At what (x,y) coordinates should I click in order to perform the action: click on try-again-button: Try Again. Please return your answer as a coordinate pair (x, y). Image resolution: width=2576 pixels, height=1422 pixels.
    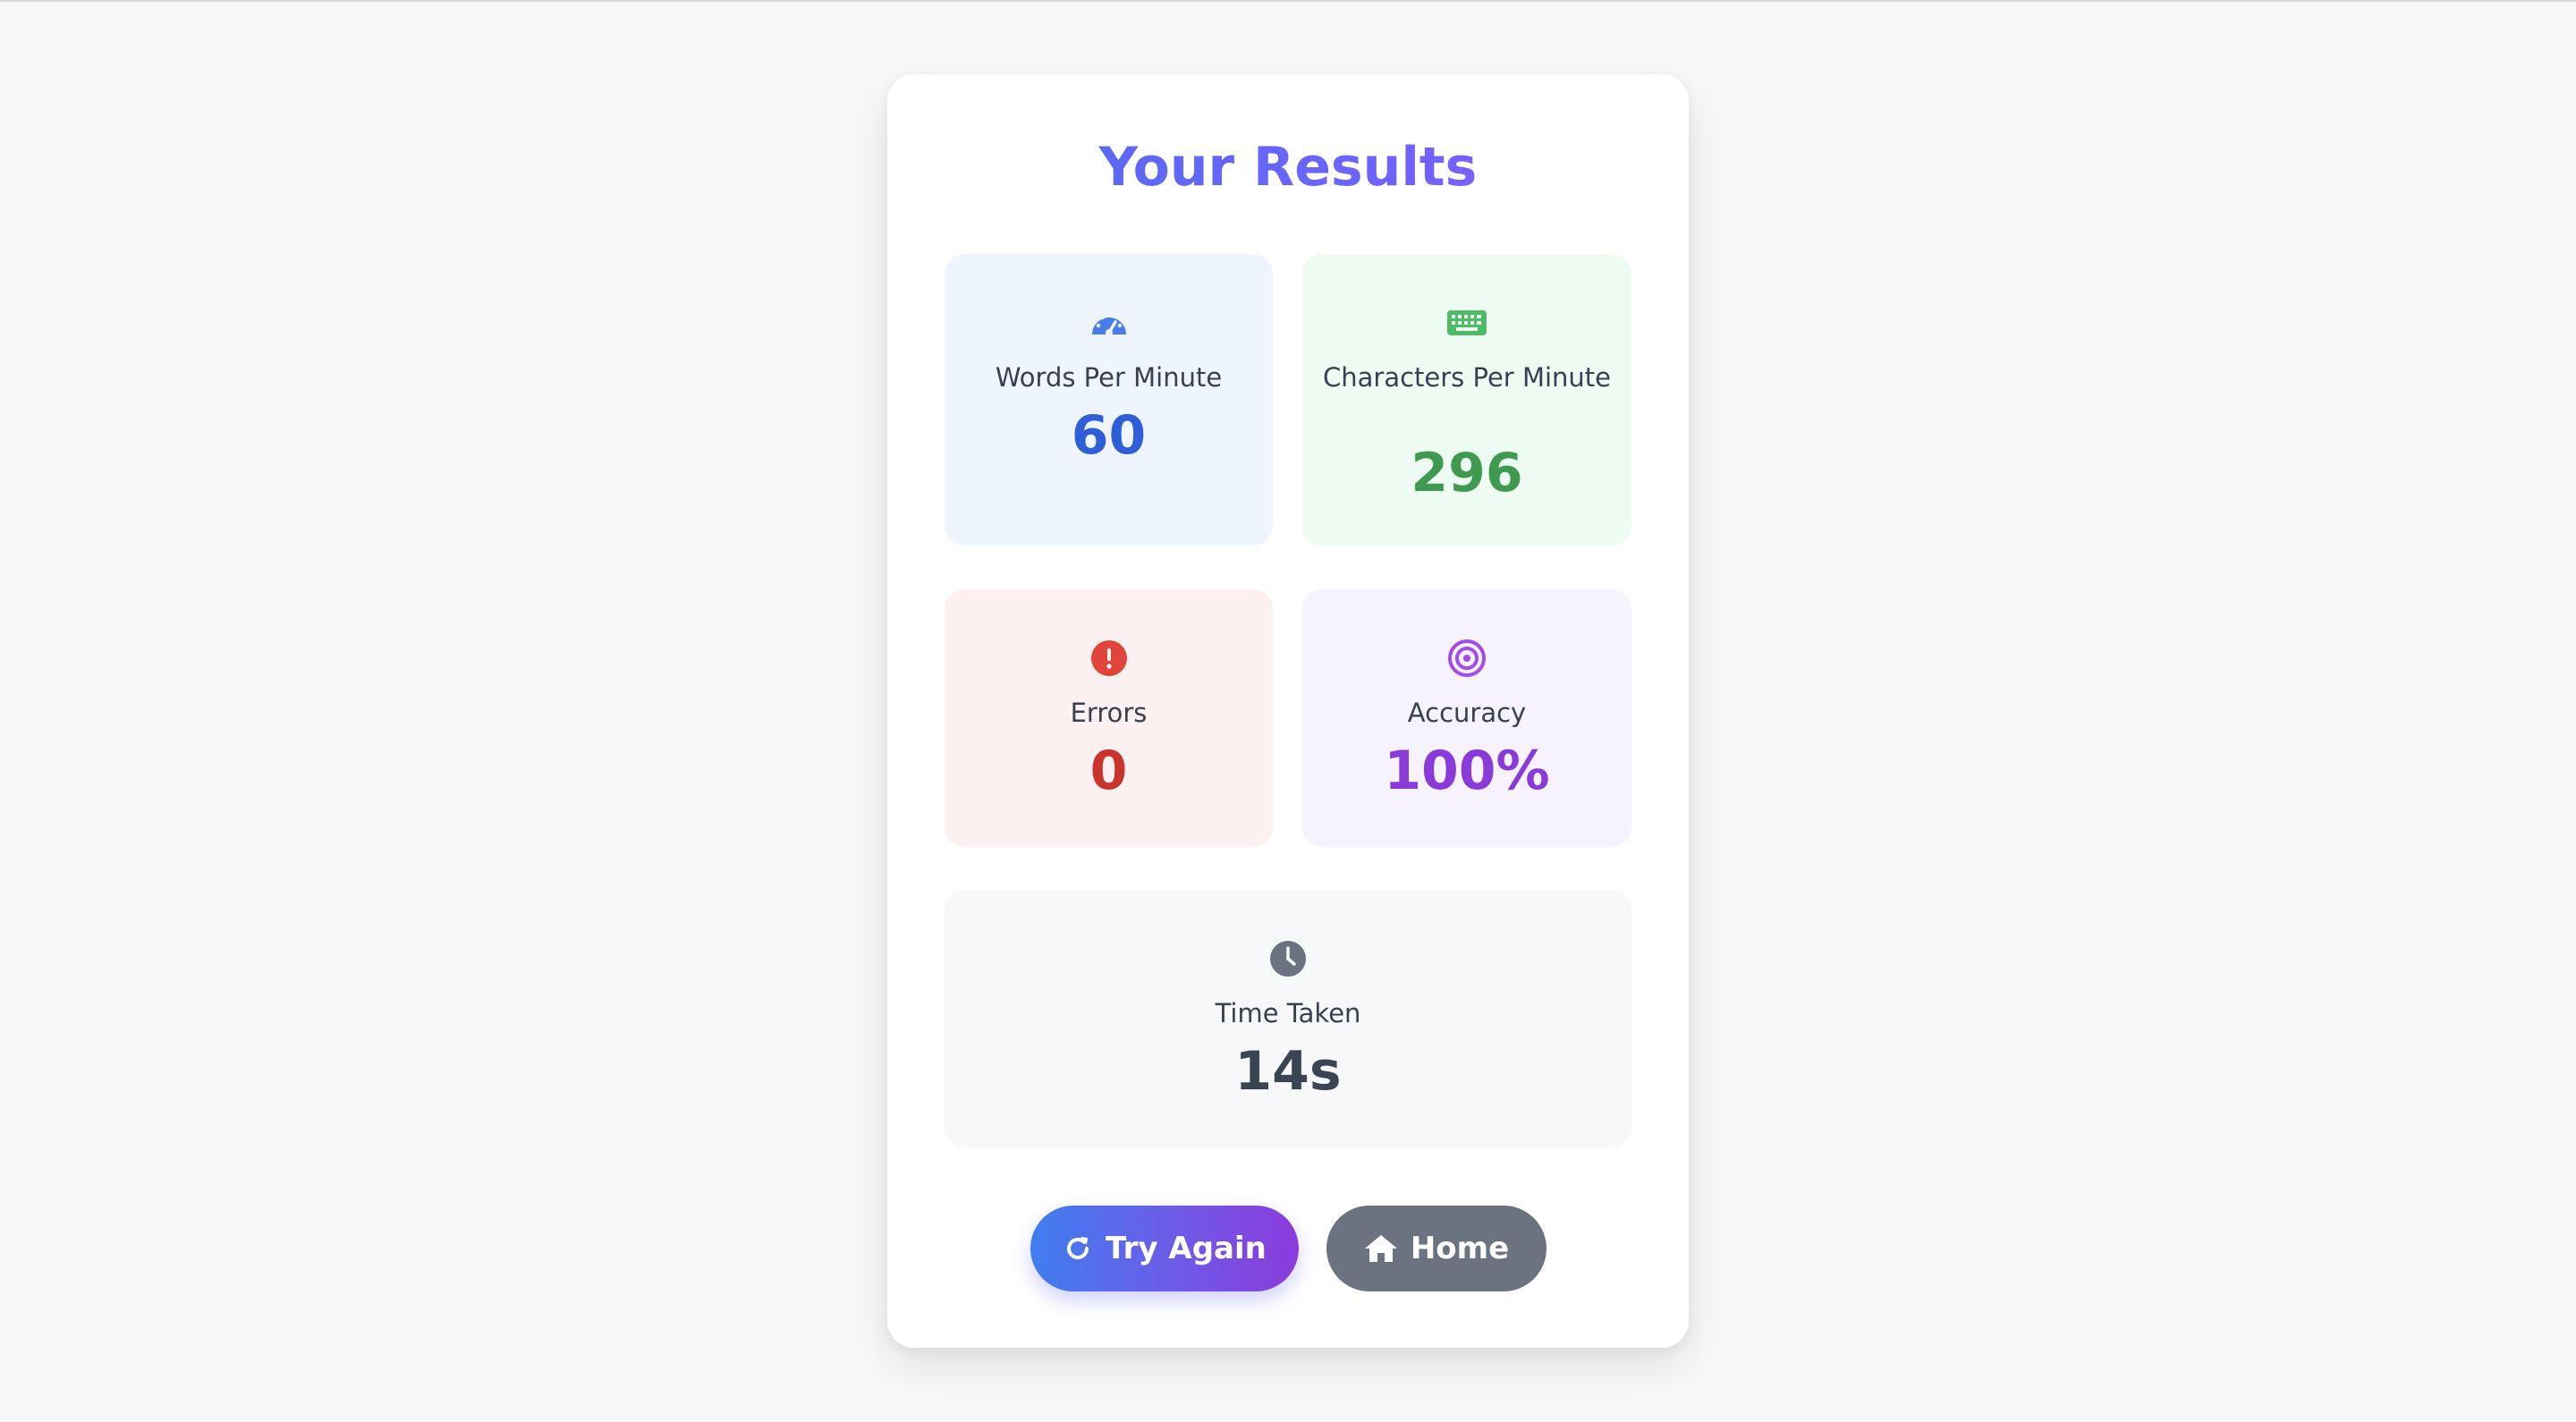
    Looking at the image, I should click on (1164, 1248).